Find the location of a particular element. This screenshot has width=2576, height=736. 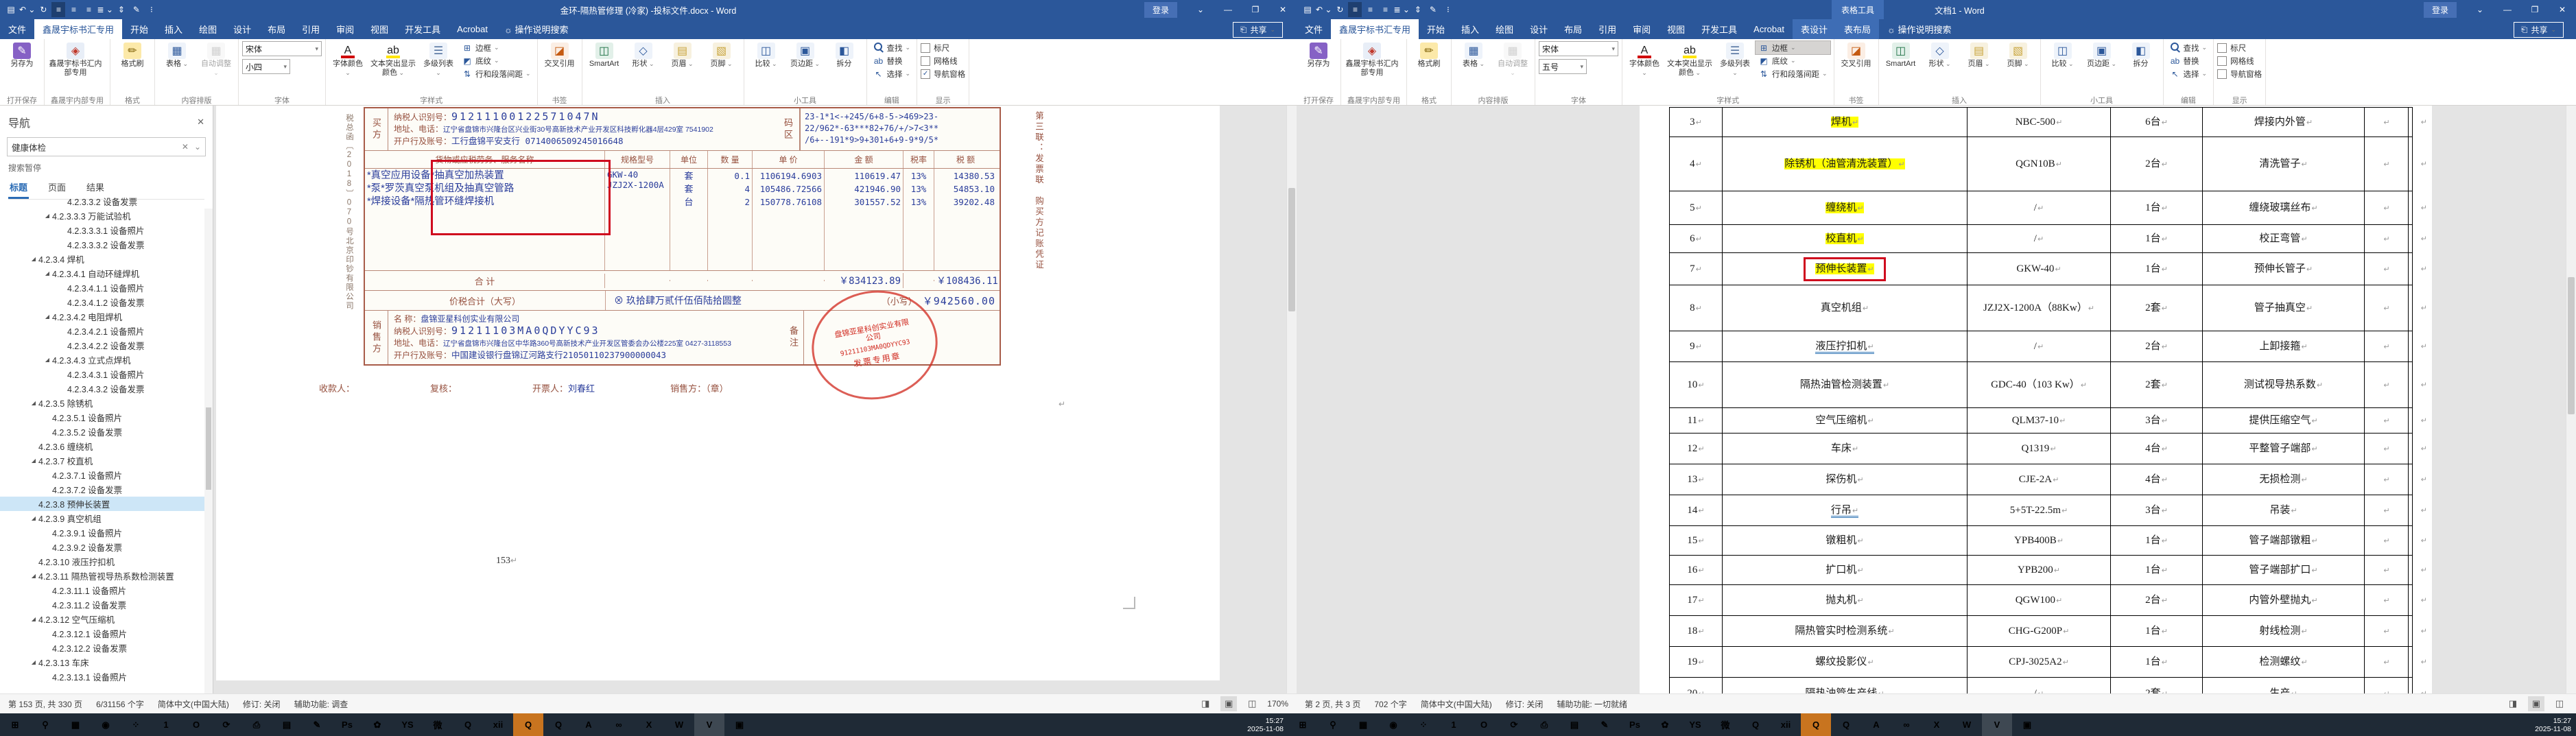

maximize-button: ❐ is located at coordinates (2535, 9).